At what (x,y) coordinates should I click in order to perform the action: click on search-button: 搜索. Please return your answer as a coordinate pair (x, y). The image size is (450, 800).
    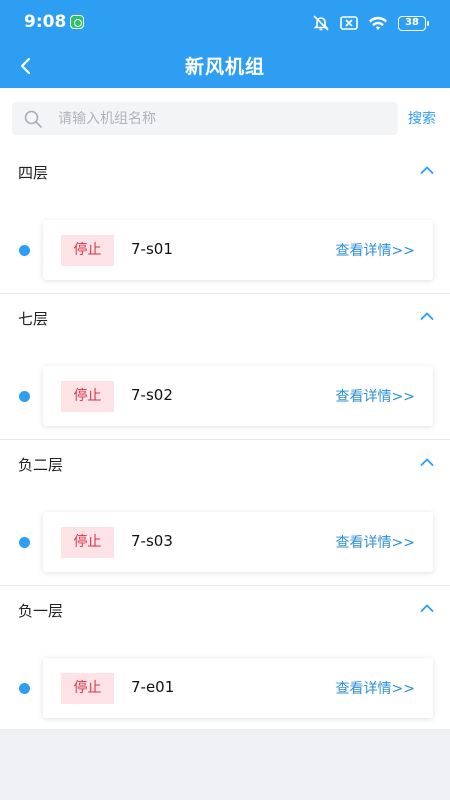
    Looking at the image, I should click on (422, 118).